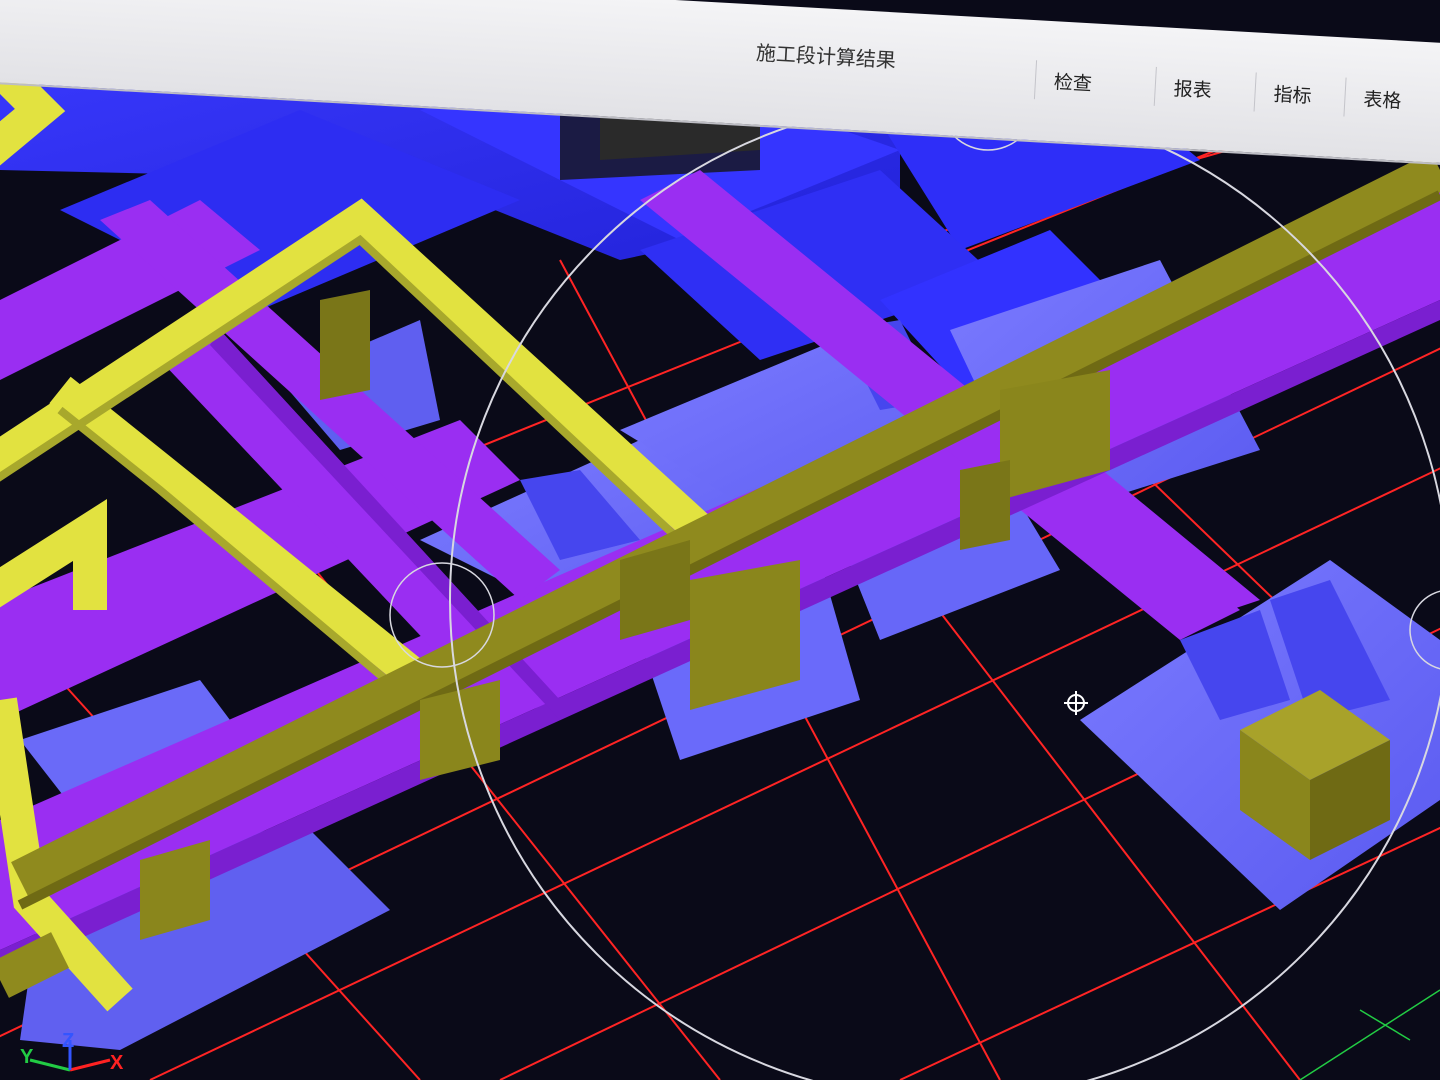 The width and height of the screenshot is (1440, 1080). I want to click on tab-indicators: 指标, so click(1292, 94).